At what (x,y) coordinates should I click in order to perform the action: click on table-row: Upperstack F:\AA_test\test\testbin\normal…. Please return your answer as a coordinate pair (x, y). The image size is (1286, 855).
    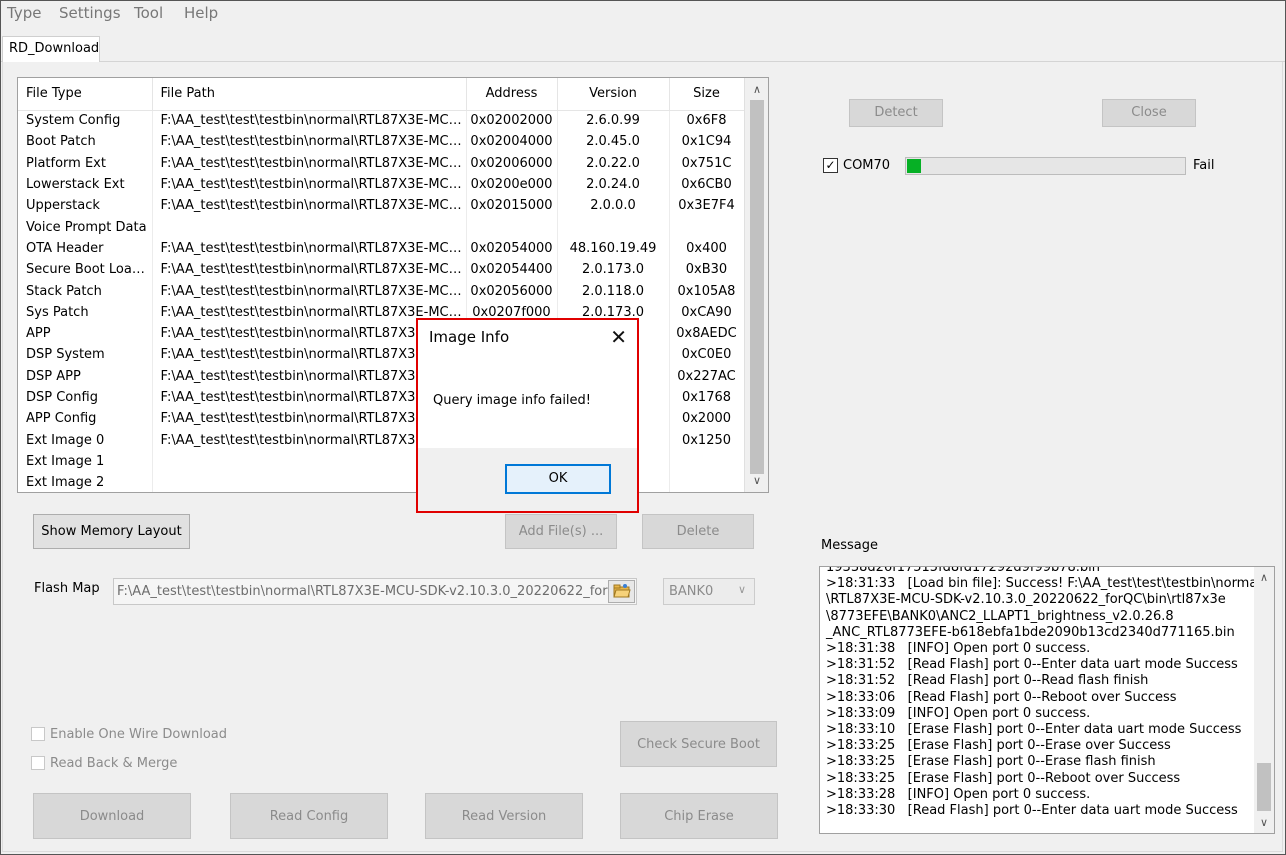
    Looking at the image, I should click on (381, 206).